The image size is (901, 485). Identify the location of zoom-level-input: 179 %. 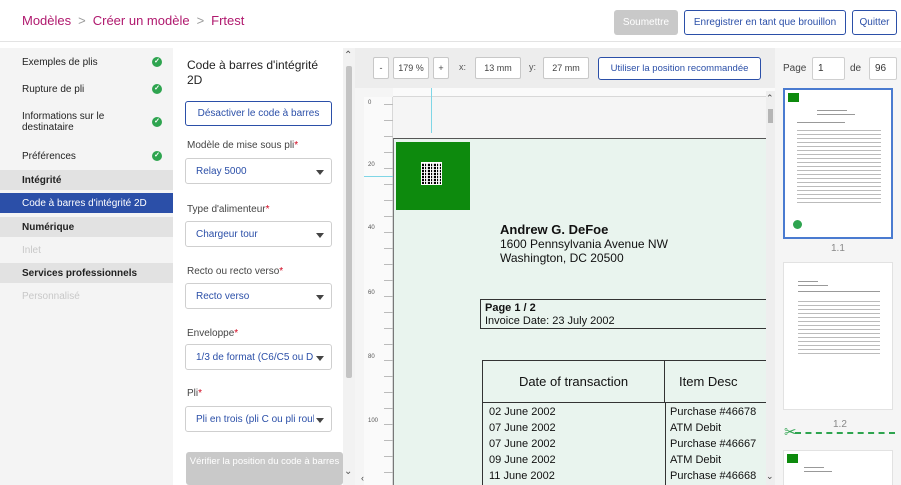
(411, 68).